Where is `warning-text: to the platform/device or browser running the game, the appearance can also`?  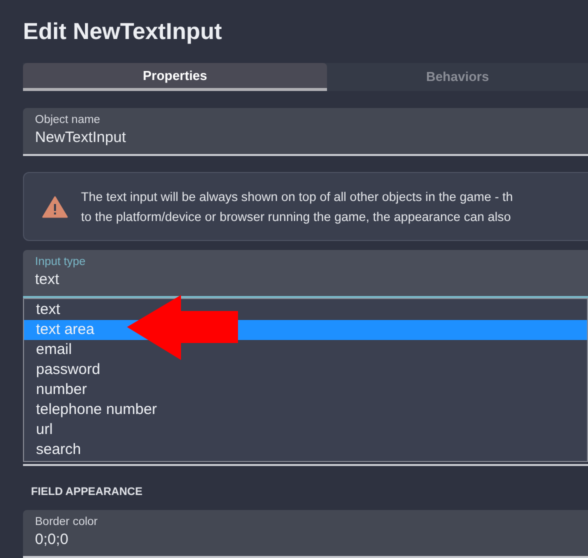 warning-text: to the platform/device or browser running the game, the appearance can also is located at coordinates (296, 217).